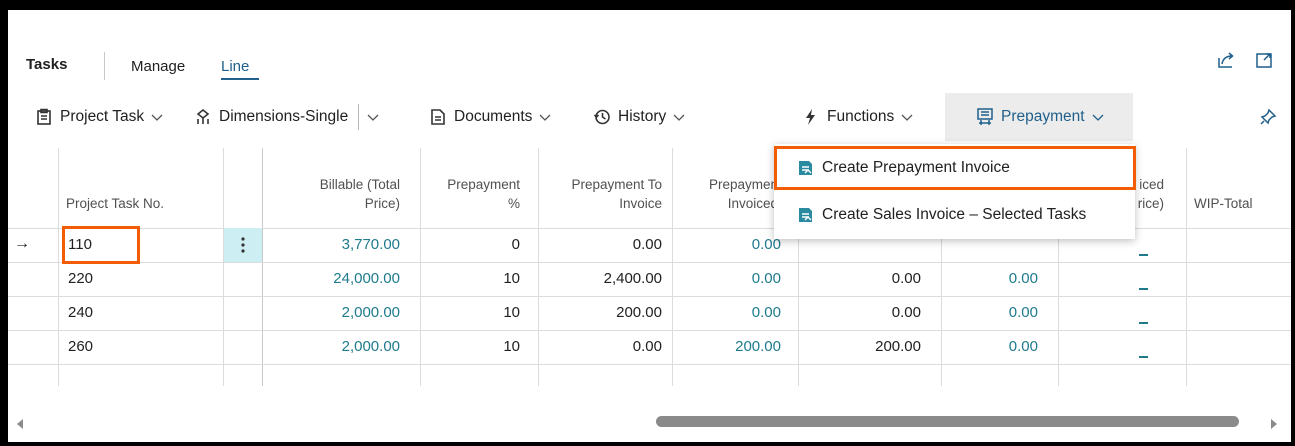  I want to click on documents-button: Documents, so click(489, 117).